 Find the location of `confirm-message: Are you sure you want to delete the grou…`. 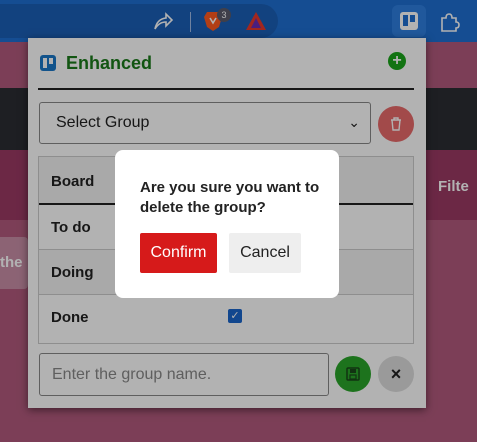

confirm-message: Are you sure you want to delete the grou… is located at coordinates (230, 197).